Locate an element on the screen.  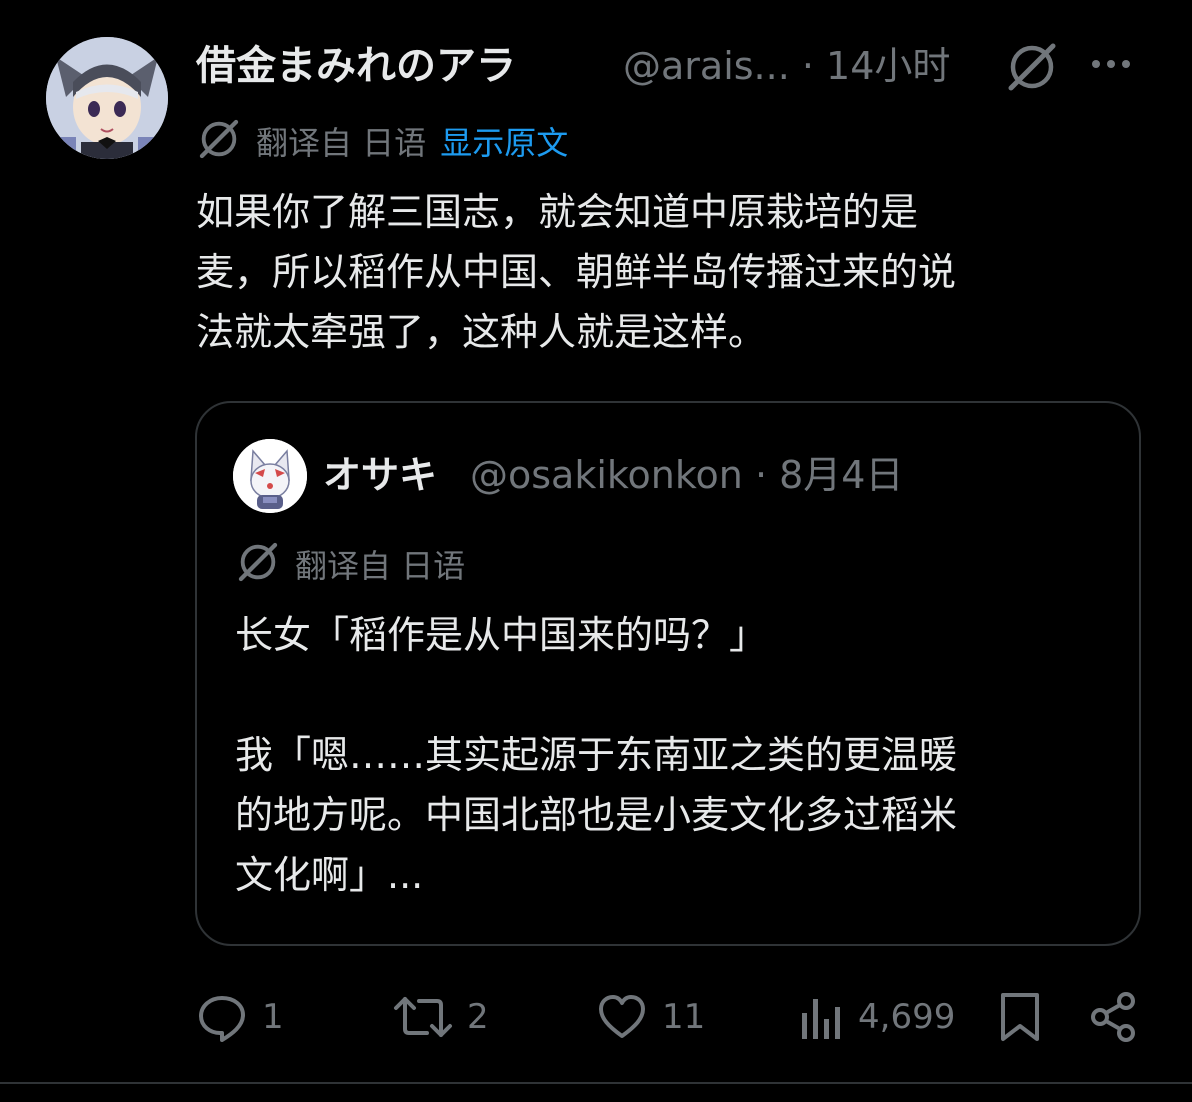
translation-row: 翻译自 日语 显示原文 is located at coordinates (382, 141).